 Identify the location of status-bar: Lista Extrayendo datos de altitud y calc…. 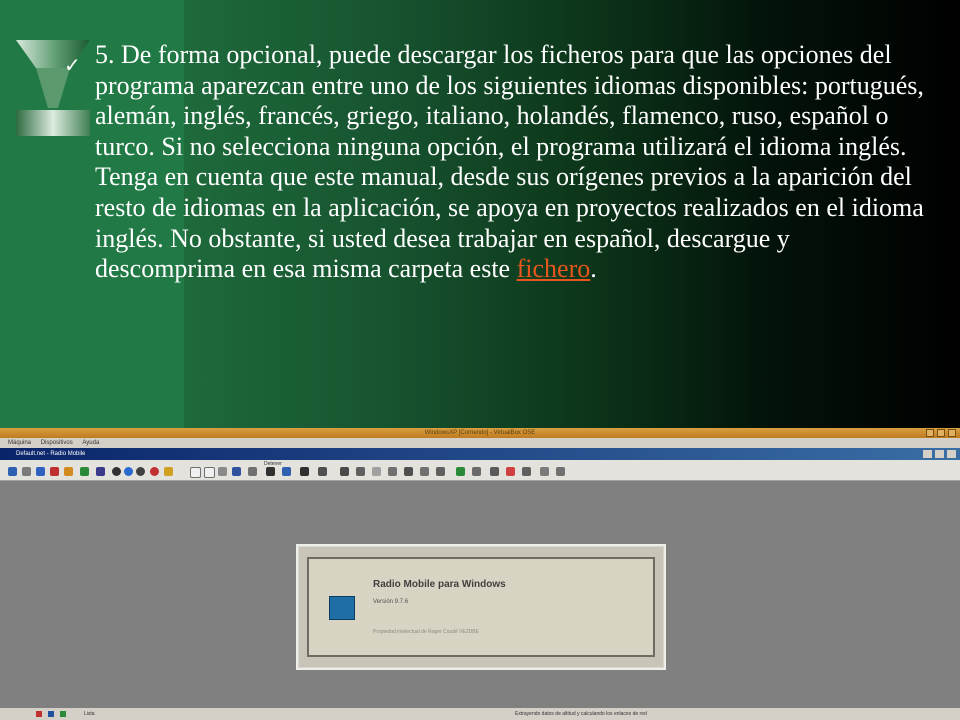
(480, 714).